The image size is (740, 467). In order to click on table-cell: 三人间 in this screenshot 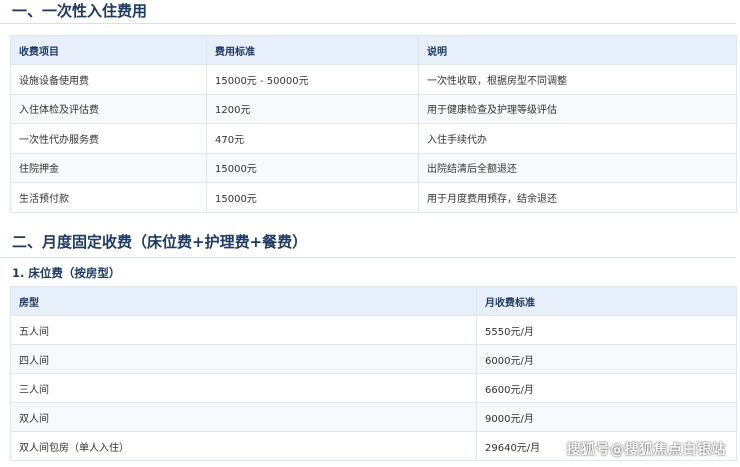, I will do `click(243, 388)`.